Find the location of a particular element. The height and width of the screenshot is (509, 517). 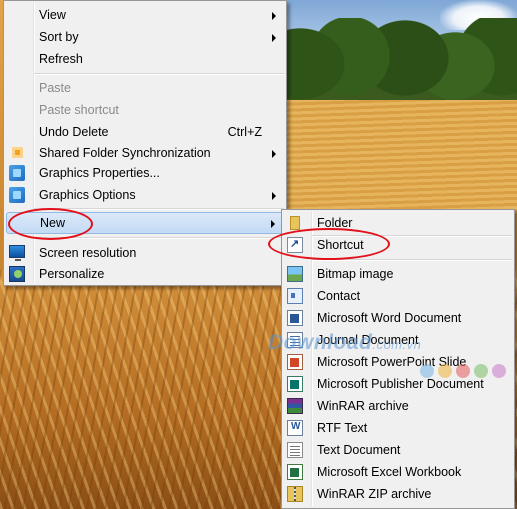

menu-item-label: Screen resolution is located at coordinates (88, 253).